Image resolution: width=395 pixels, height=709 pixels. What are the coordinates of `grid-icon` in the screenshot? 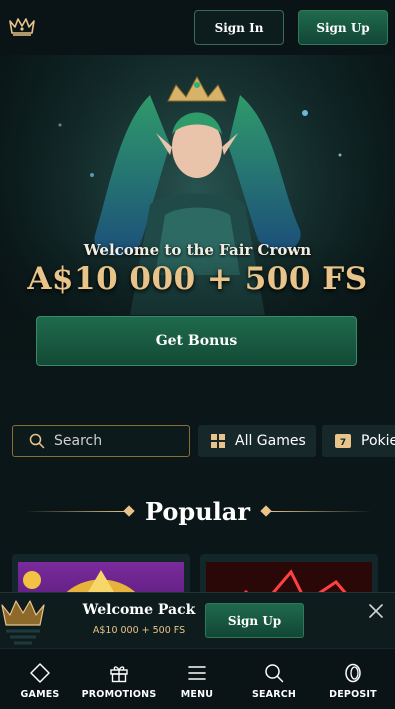 It's located at (218, 441).